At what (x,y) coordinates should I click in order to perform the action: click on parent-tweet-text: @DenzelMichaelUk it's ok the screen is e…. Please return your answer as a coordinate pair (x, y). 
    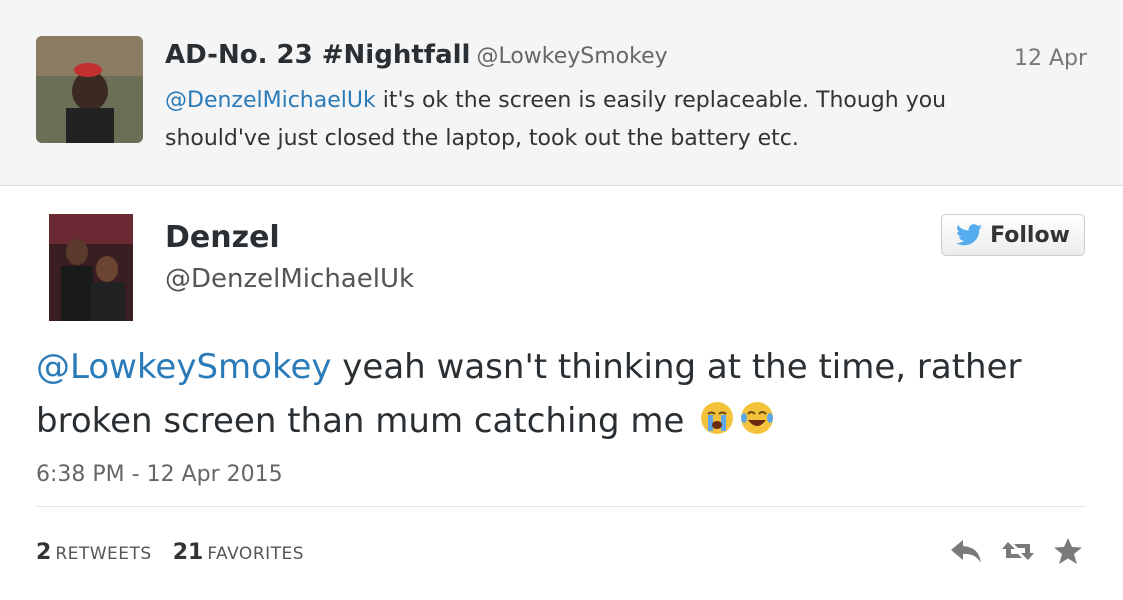
    Looking at the image, I should click on (605, 120).